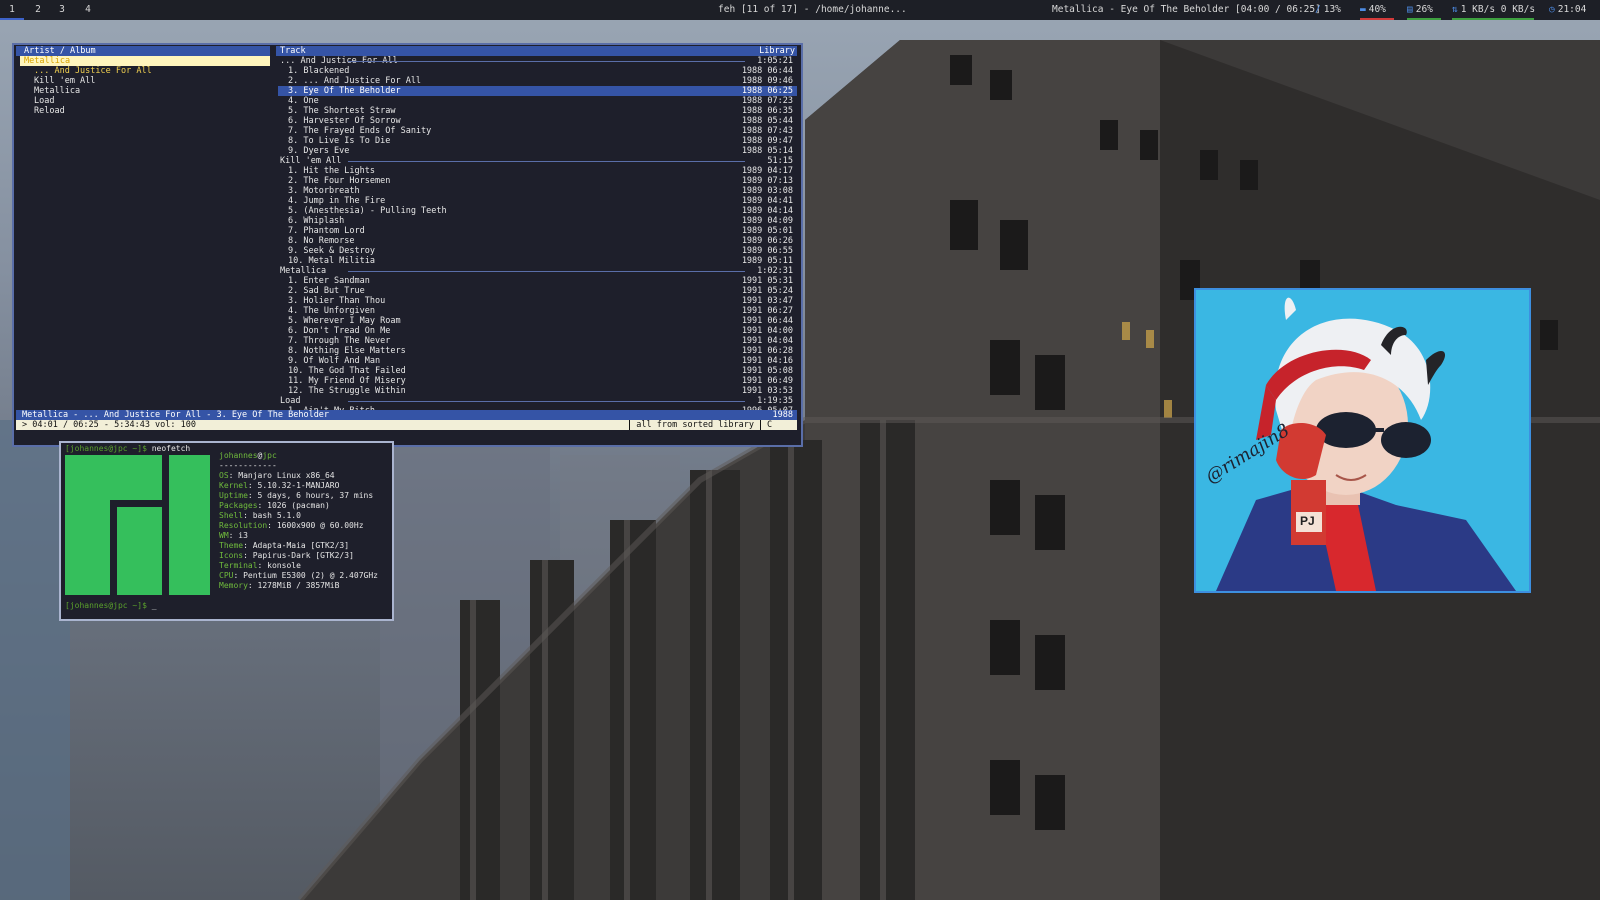  Describe the element at coordinates (537, 401) in the screenshot. I see `album-separator-row: Load 1:19:35` at that location.